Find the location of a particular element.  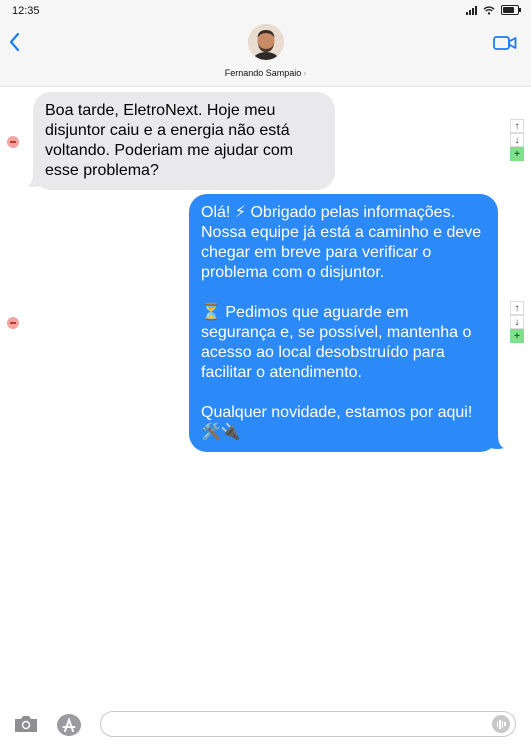

composer-bar is located at coordinates (265, 724).